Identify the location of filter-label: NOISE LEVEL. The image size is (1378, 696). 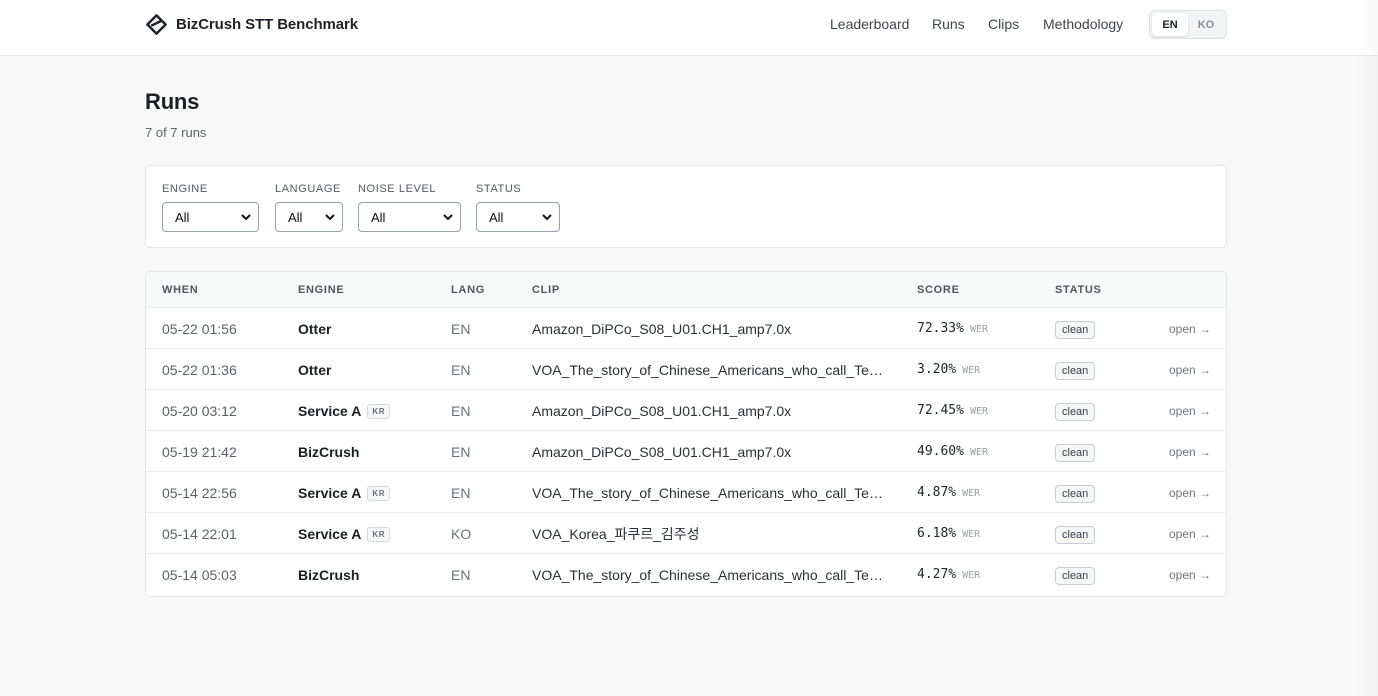
(397, 189).